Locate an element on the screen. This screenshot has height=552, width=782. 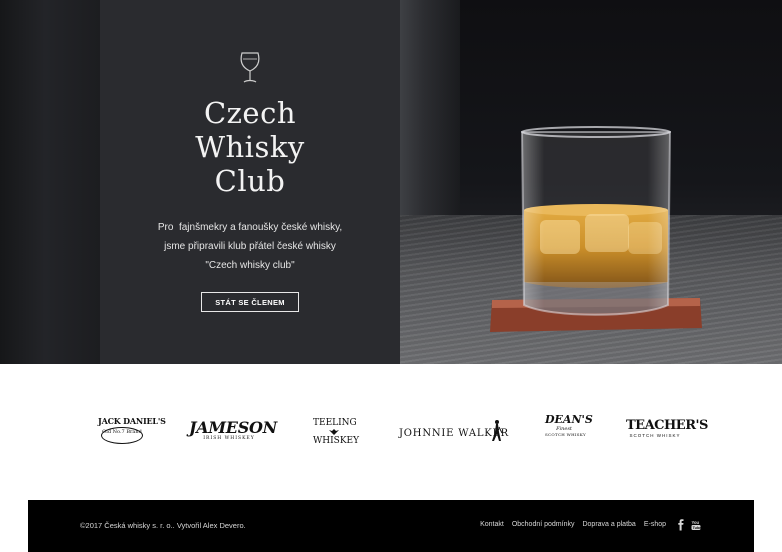
wine-glass-icon is located at coordinates (250, 67).